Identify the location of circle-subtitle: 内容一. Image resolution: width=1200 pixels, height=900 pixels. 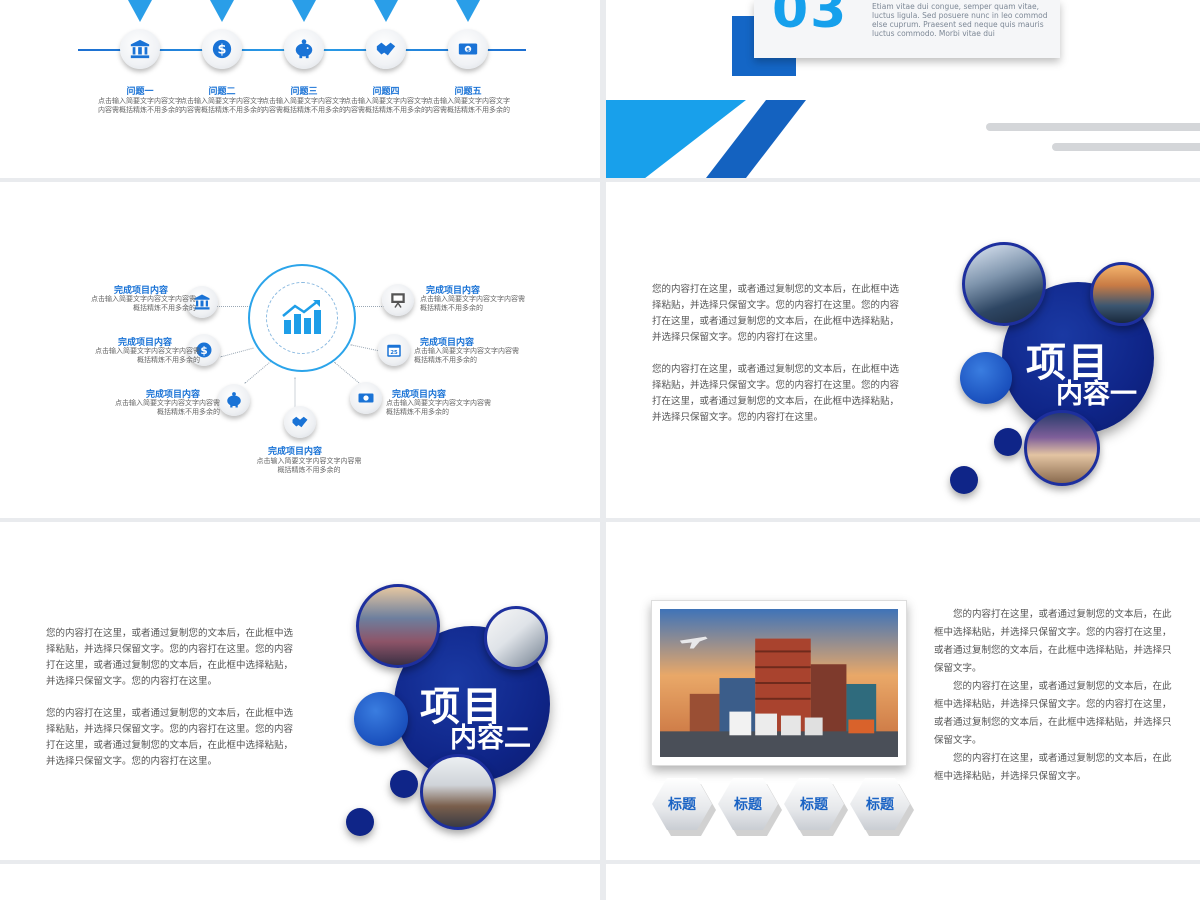
(1096, 394).